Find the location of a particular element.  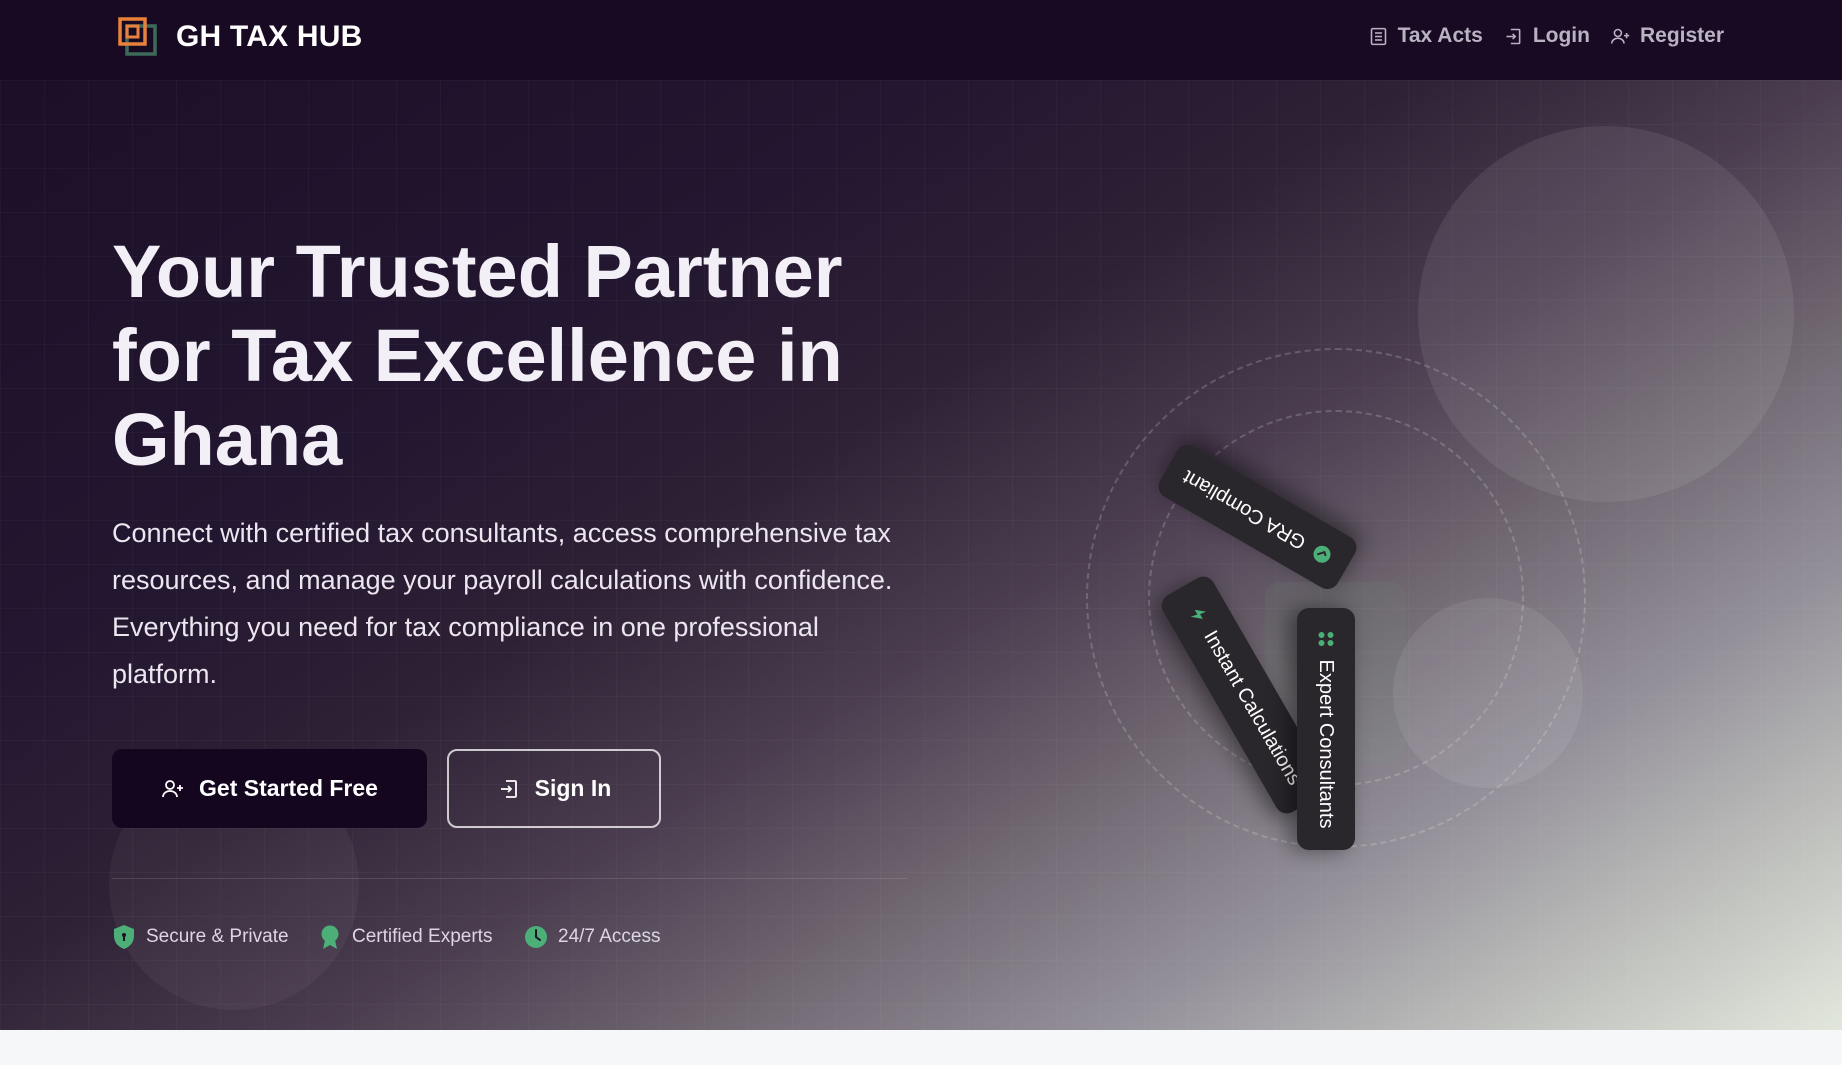

trust-badge-access: 24/7 Access is located at coordinates (592, 937).